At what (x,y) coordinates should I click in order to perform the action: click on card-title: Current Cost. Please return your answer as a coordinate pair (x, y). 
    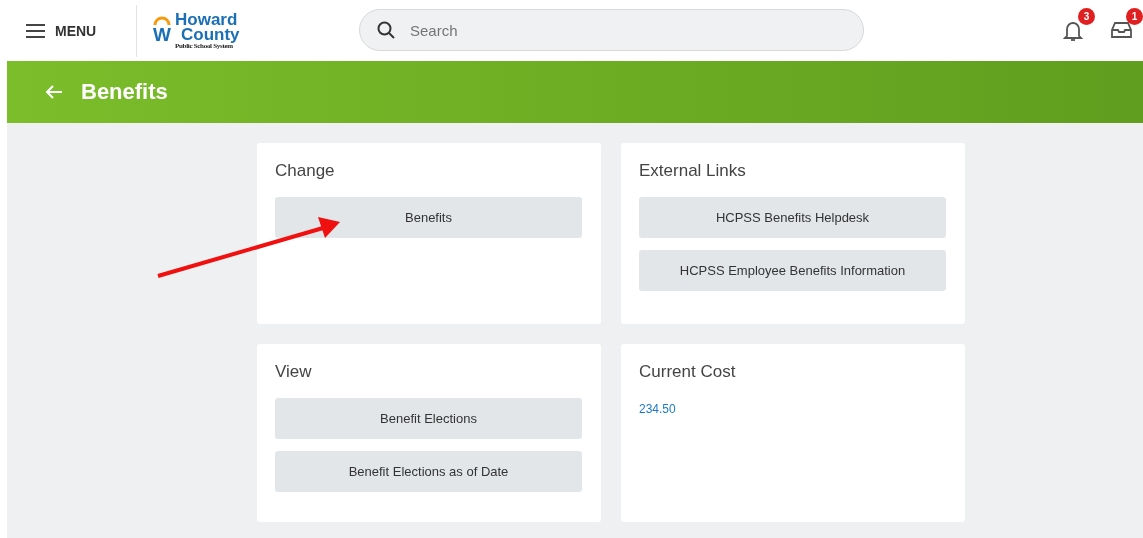
    Looking at the image, I should click on (688, 372).